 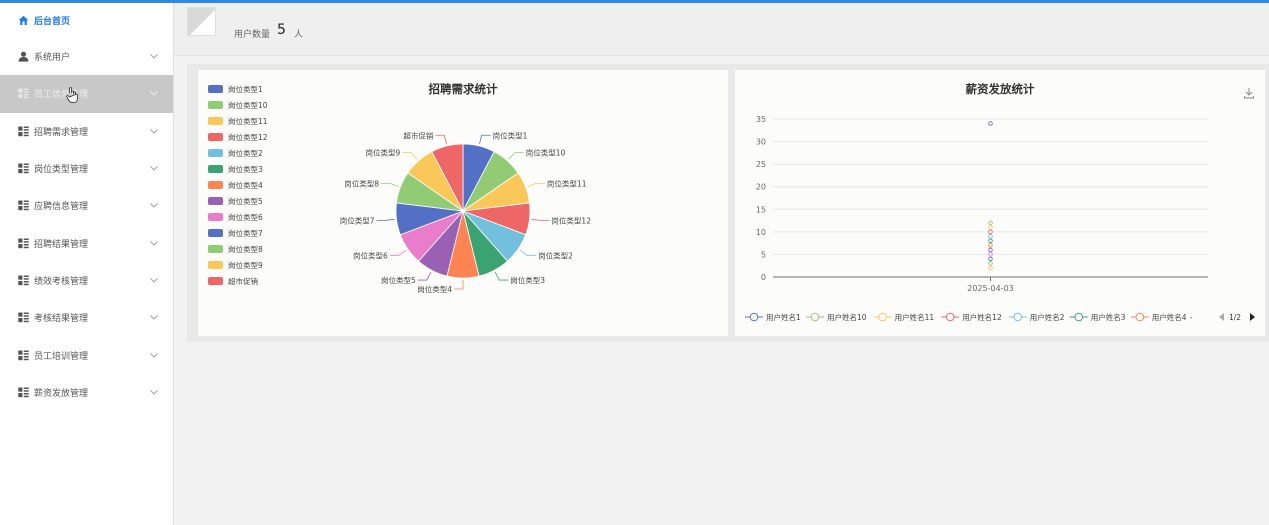 What do you see at coordinates (61, 95) in the screenshot?
I see `sidebar-item-label: 员工信息管理` at bounding box center [61, 95].